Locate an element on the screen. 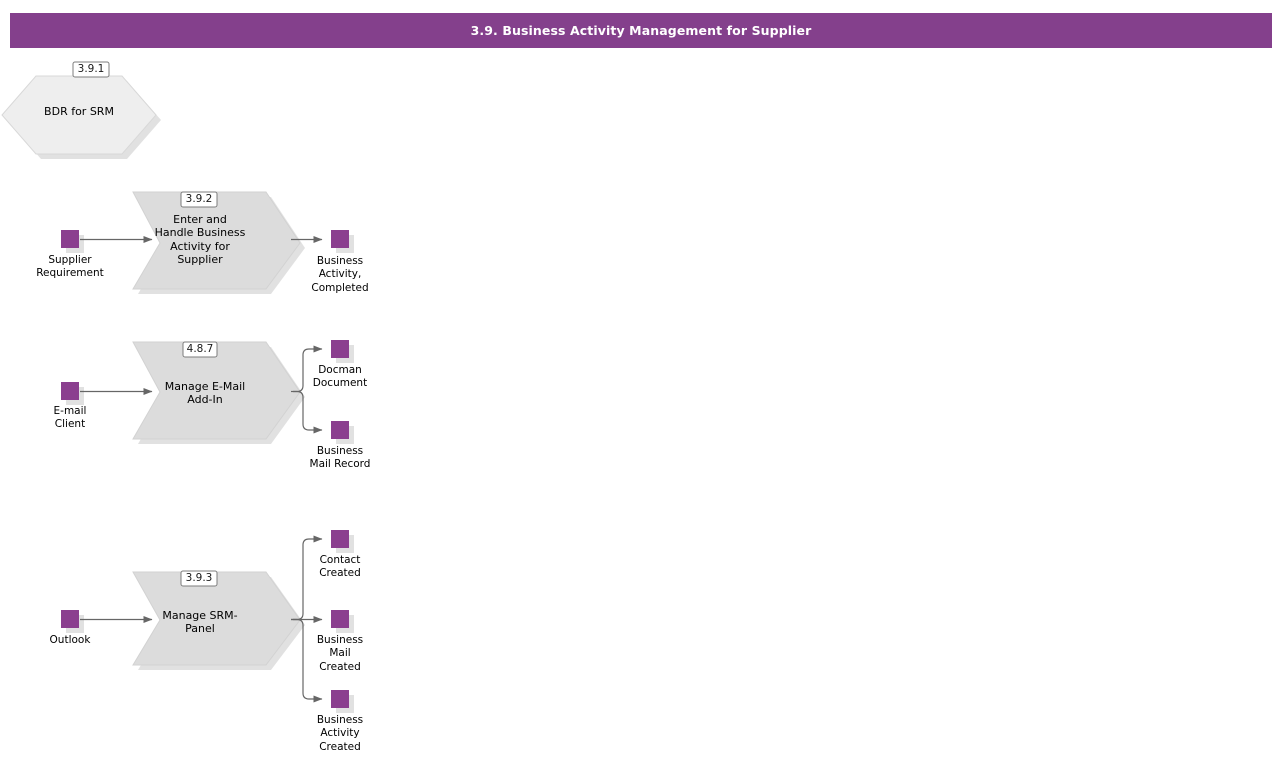 Image resolution: width=1280 pixels, height=764 pixels. row-4-badge-label: 3.9.3 is located at coordinates (199, 578).